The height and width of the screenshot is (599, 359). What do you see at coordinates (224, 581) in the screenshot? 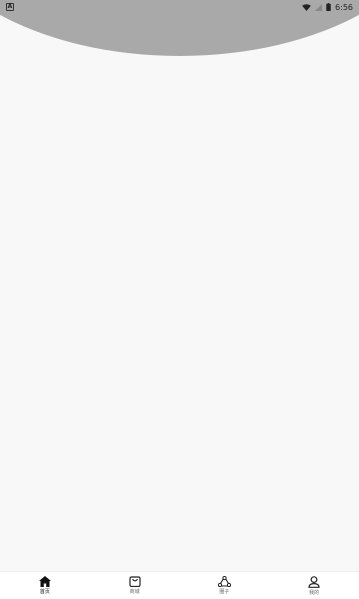
I see `circle-group-icon` at bounding box center [224, 581].